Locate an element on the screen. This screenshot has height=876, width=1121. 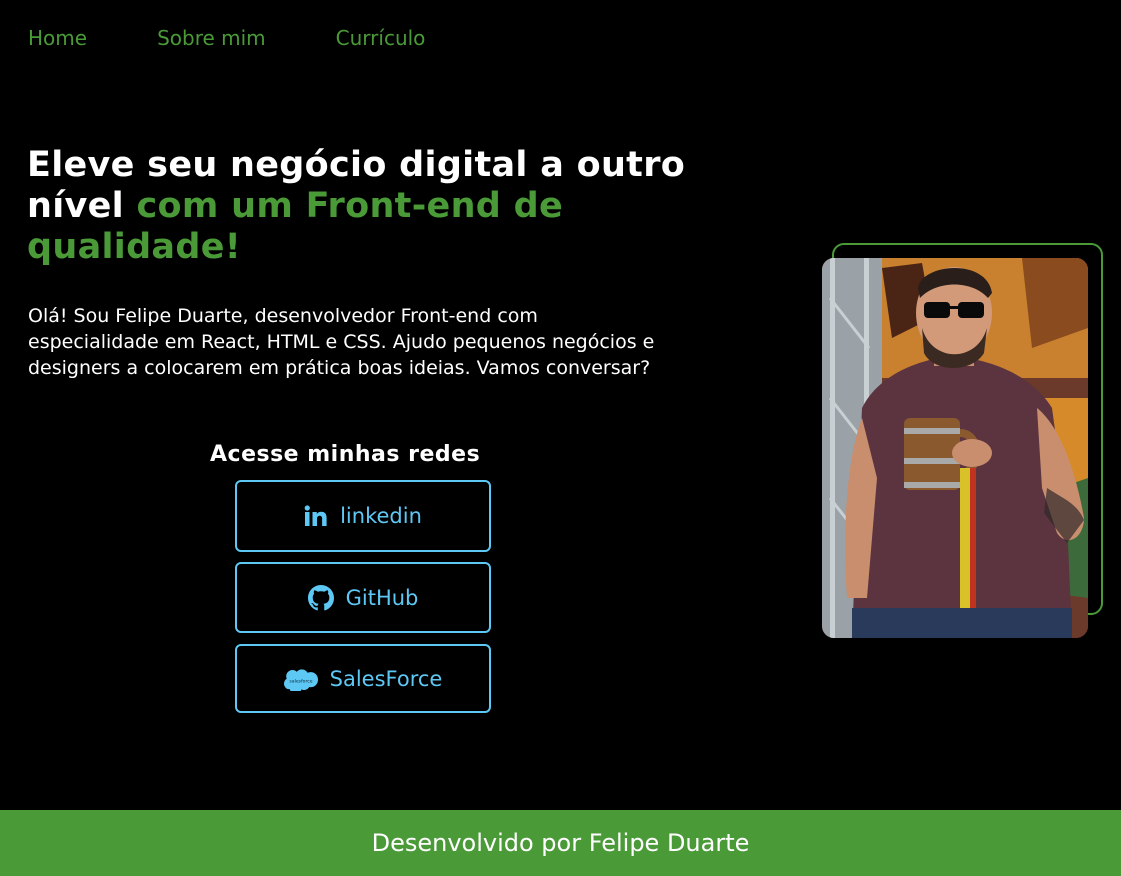
nav-link-curriculo: Currículo is located at coordinates (381, 38).